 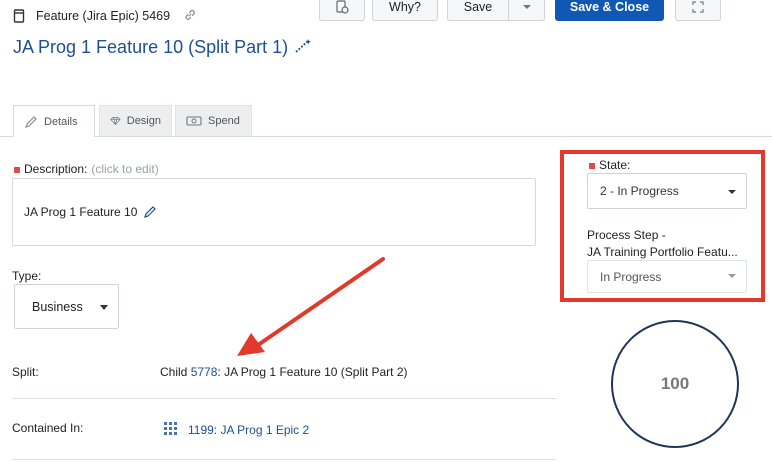 I want to click on process-step-value: In Progress, so click(x=631, y=276).